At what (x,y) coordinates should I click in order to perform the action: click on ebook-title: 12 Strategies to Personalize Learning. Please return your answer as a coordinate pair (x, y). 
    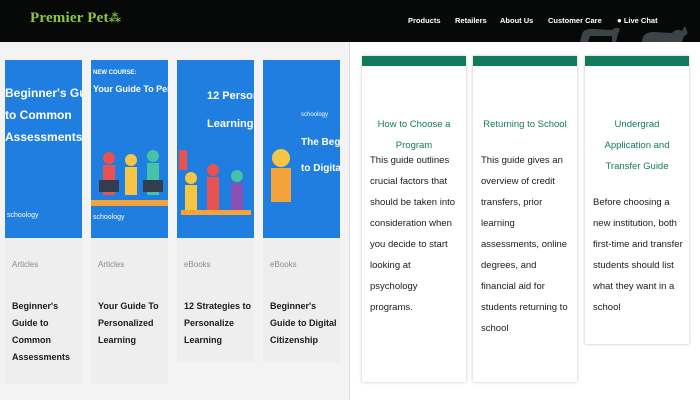
    Looking at the image, I should click on (218, 323).